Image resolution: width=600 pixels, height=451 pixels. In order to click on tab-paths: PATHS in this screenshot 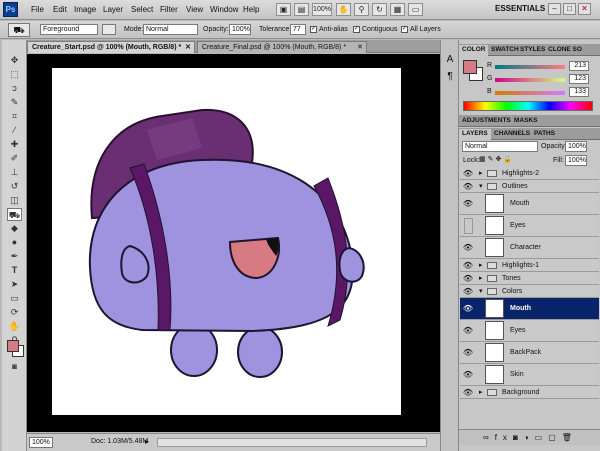, I will do `click(544, 134)`.